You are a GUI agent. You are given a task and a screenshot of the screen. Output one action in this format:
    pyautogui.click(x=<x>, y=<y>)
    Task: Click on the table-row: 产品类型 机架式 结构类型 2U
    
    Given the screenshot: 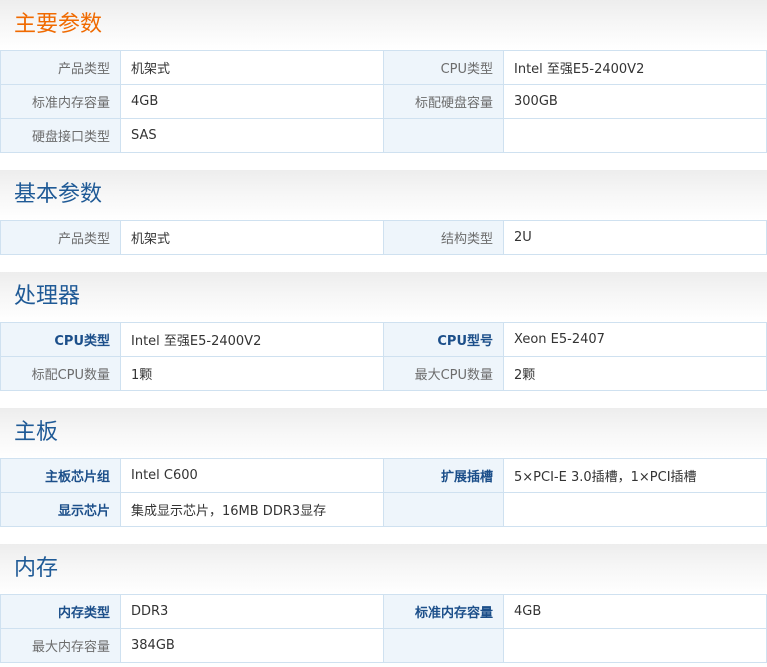 What is the action you would take?
    pyautogui.click(x=383, y=237)
    